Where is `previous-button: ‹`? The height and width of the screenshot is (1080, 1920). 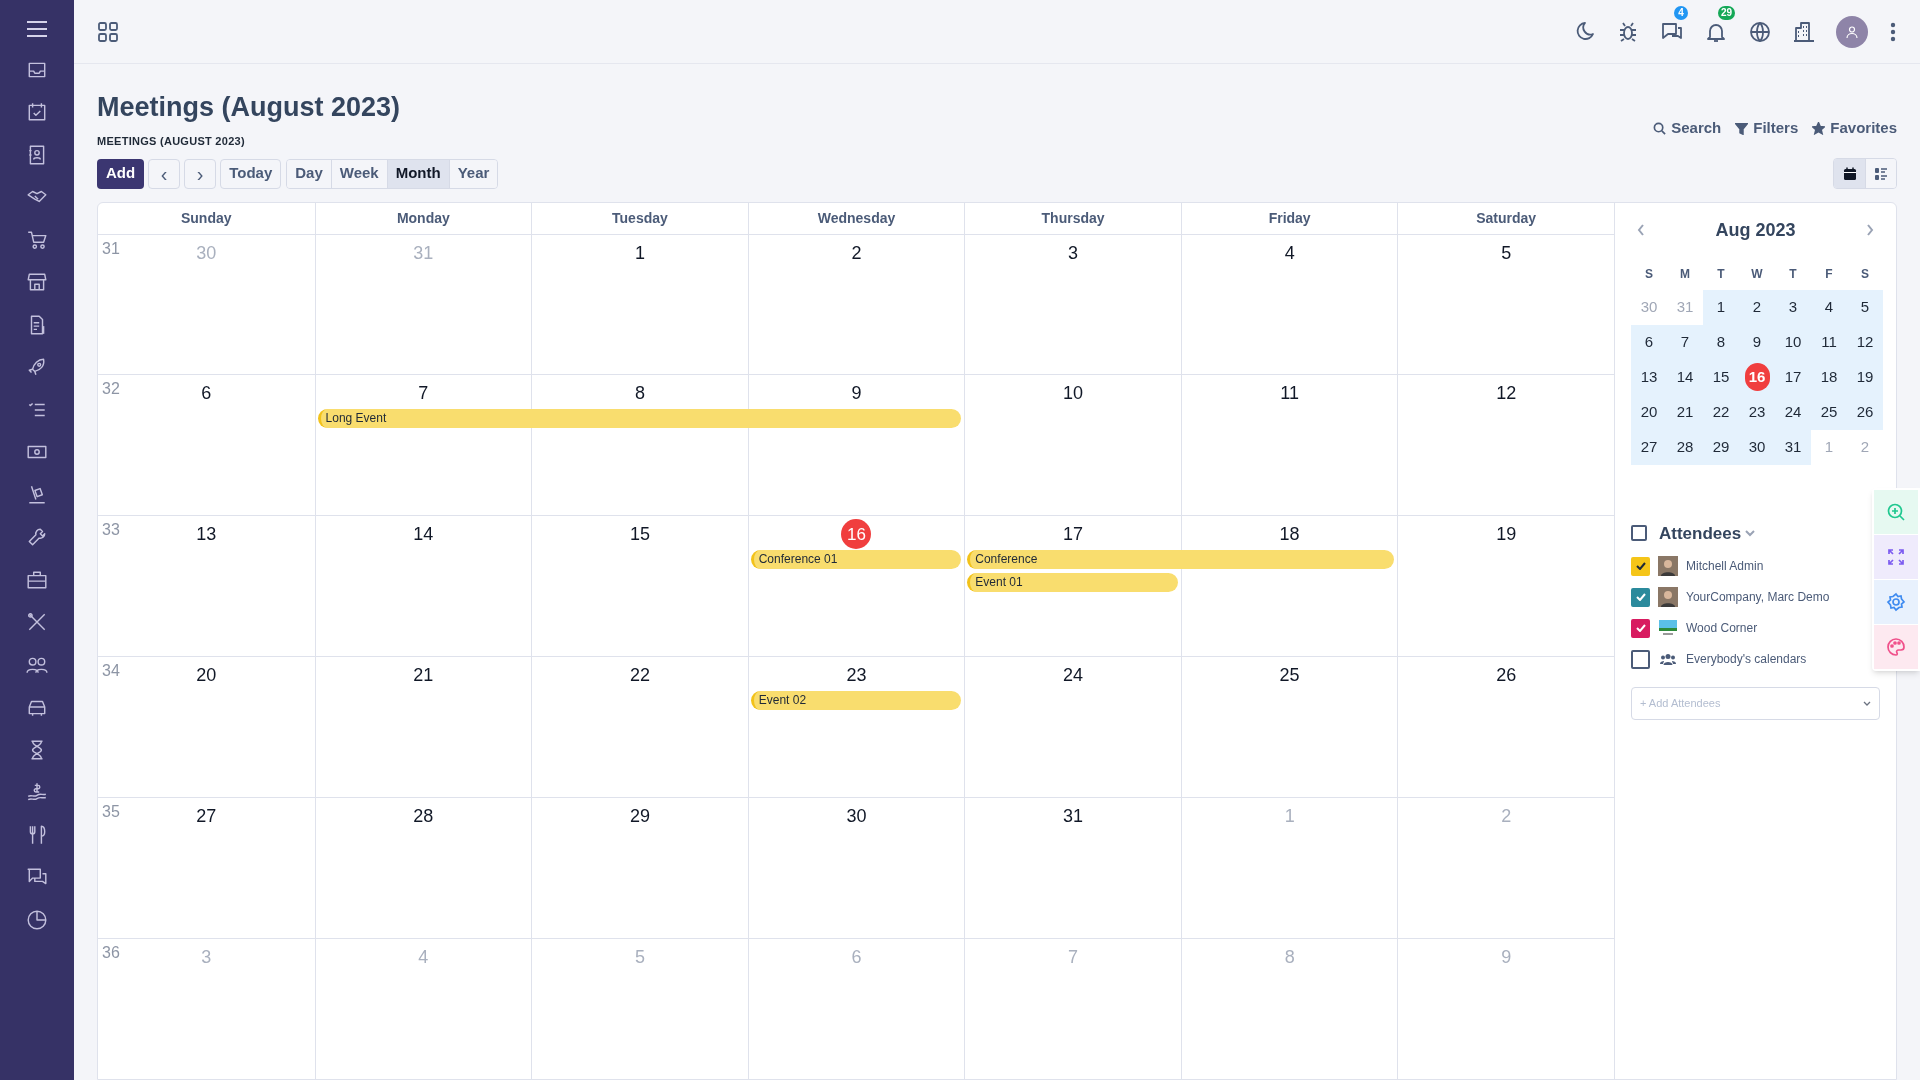
previous-button: ‹ is located at coordinates (164, 173).